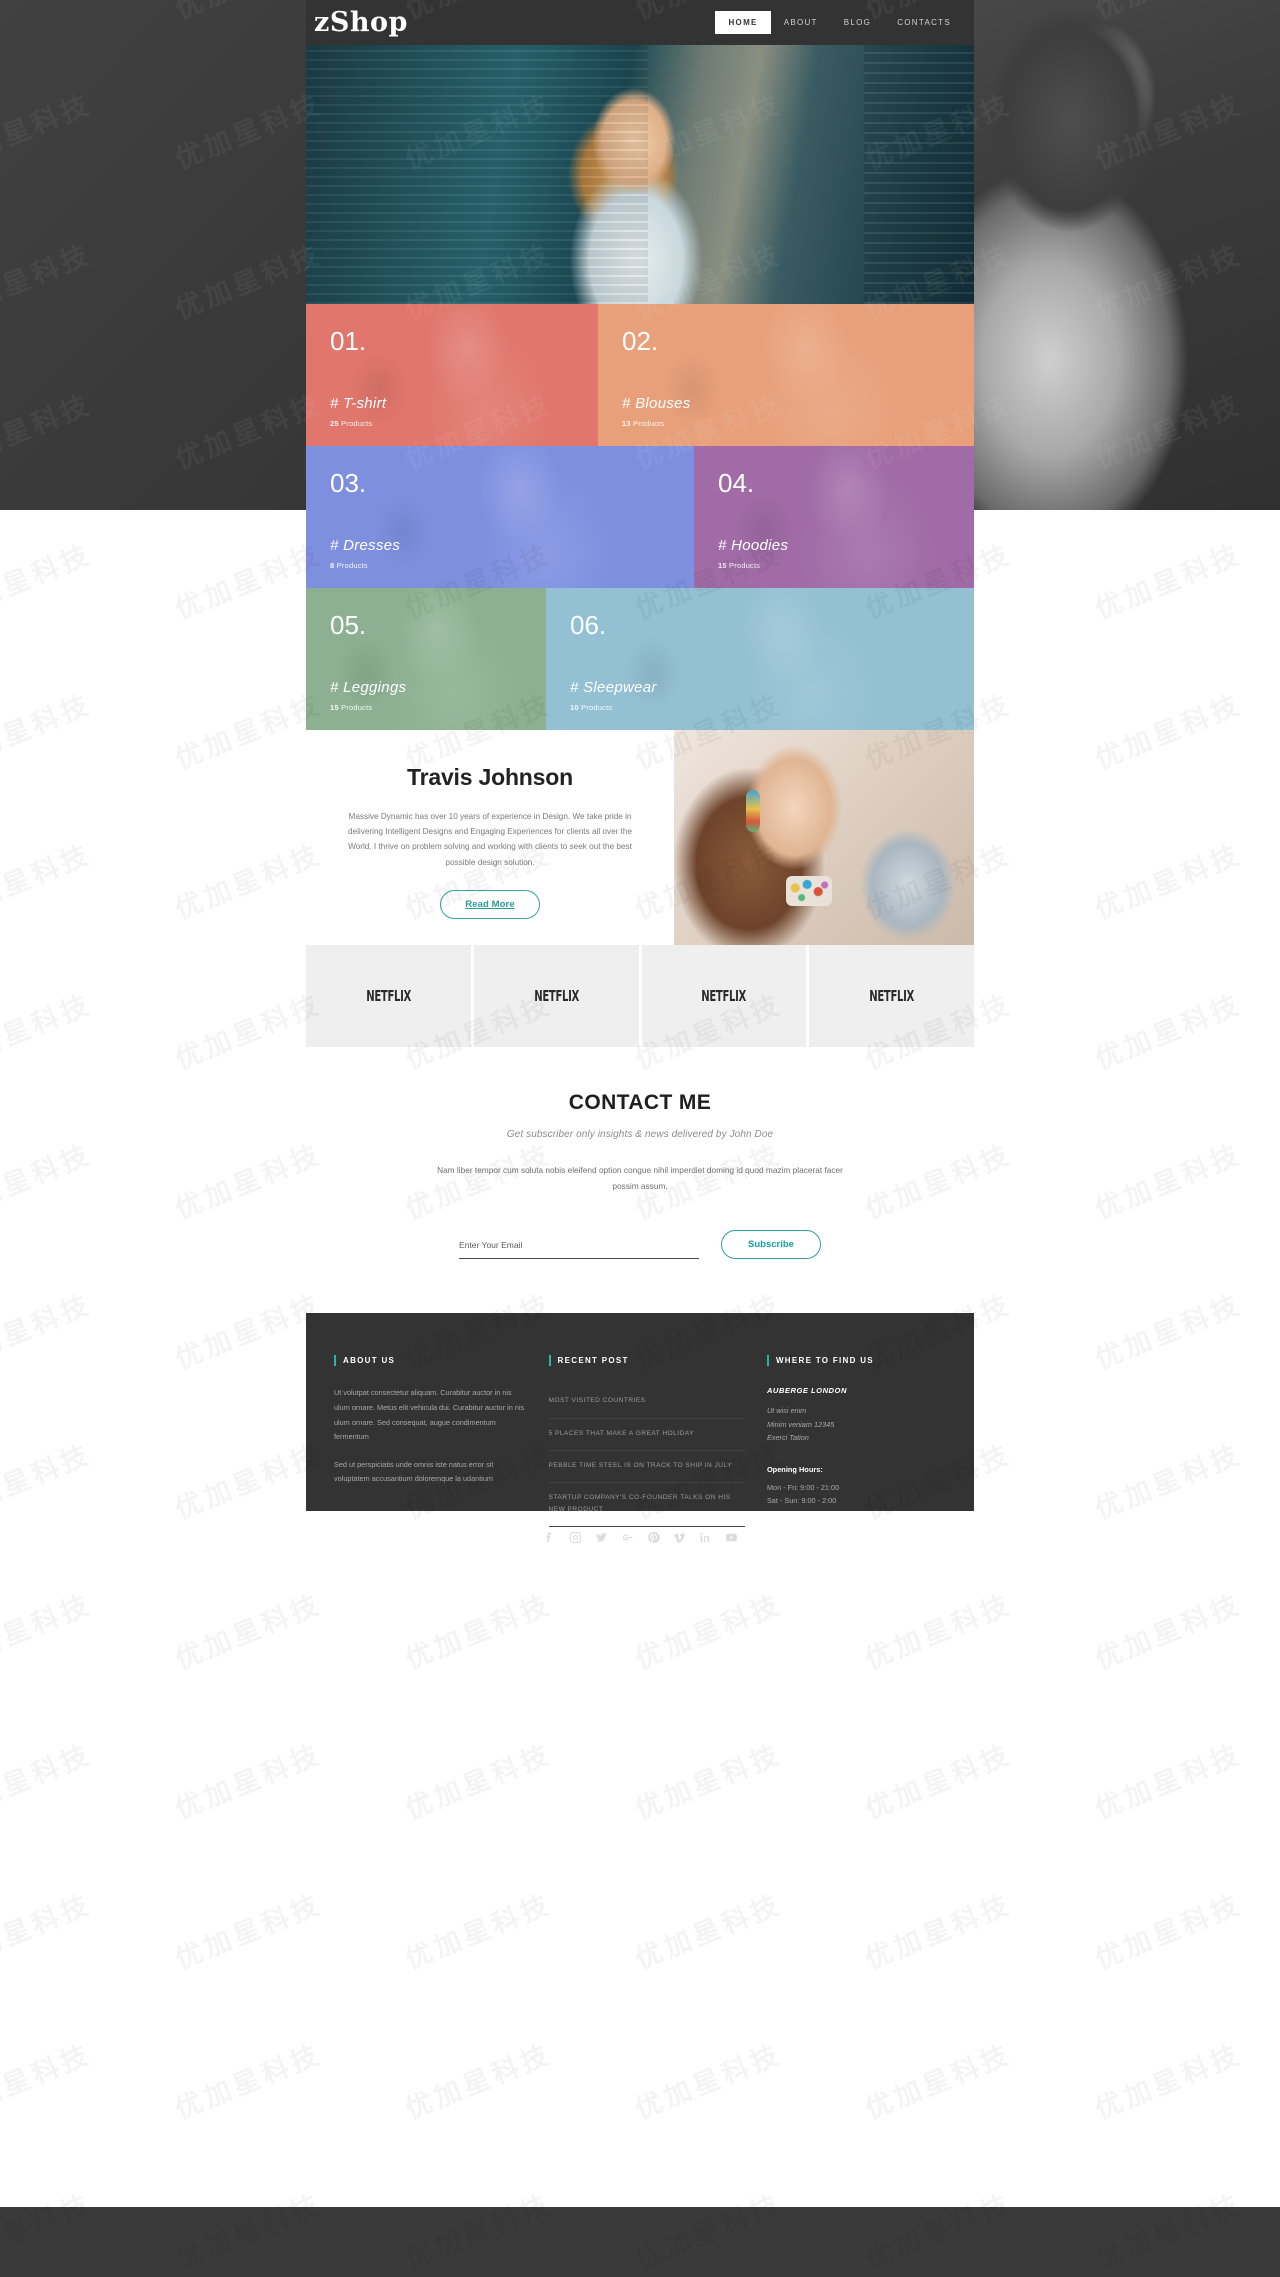 The image size is (1280, 2277). I want to click on hero-texture-right, so click(919, 174).